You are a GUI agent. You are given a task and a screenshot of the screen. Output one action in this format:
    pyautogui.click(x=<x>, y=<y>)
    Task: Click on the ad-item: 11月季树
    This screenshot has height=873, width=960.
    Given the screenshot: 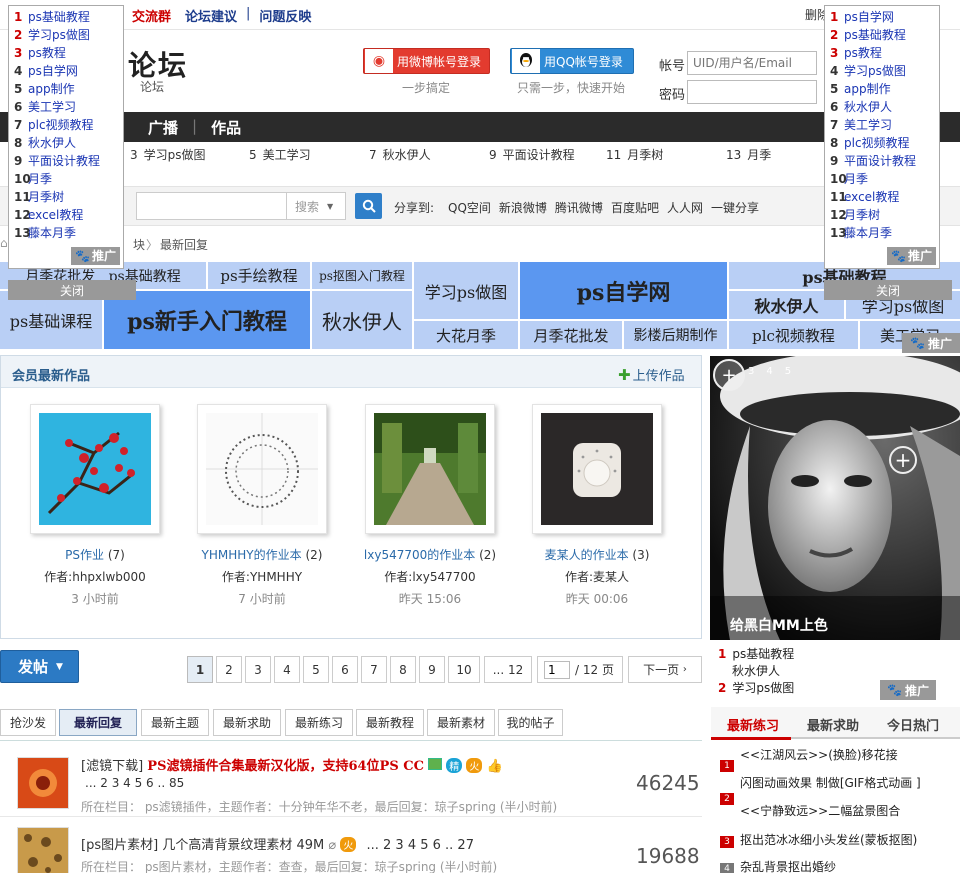 What is the action you would take?
    pyautogui.click(x=66, y=197)
    